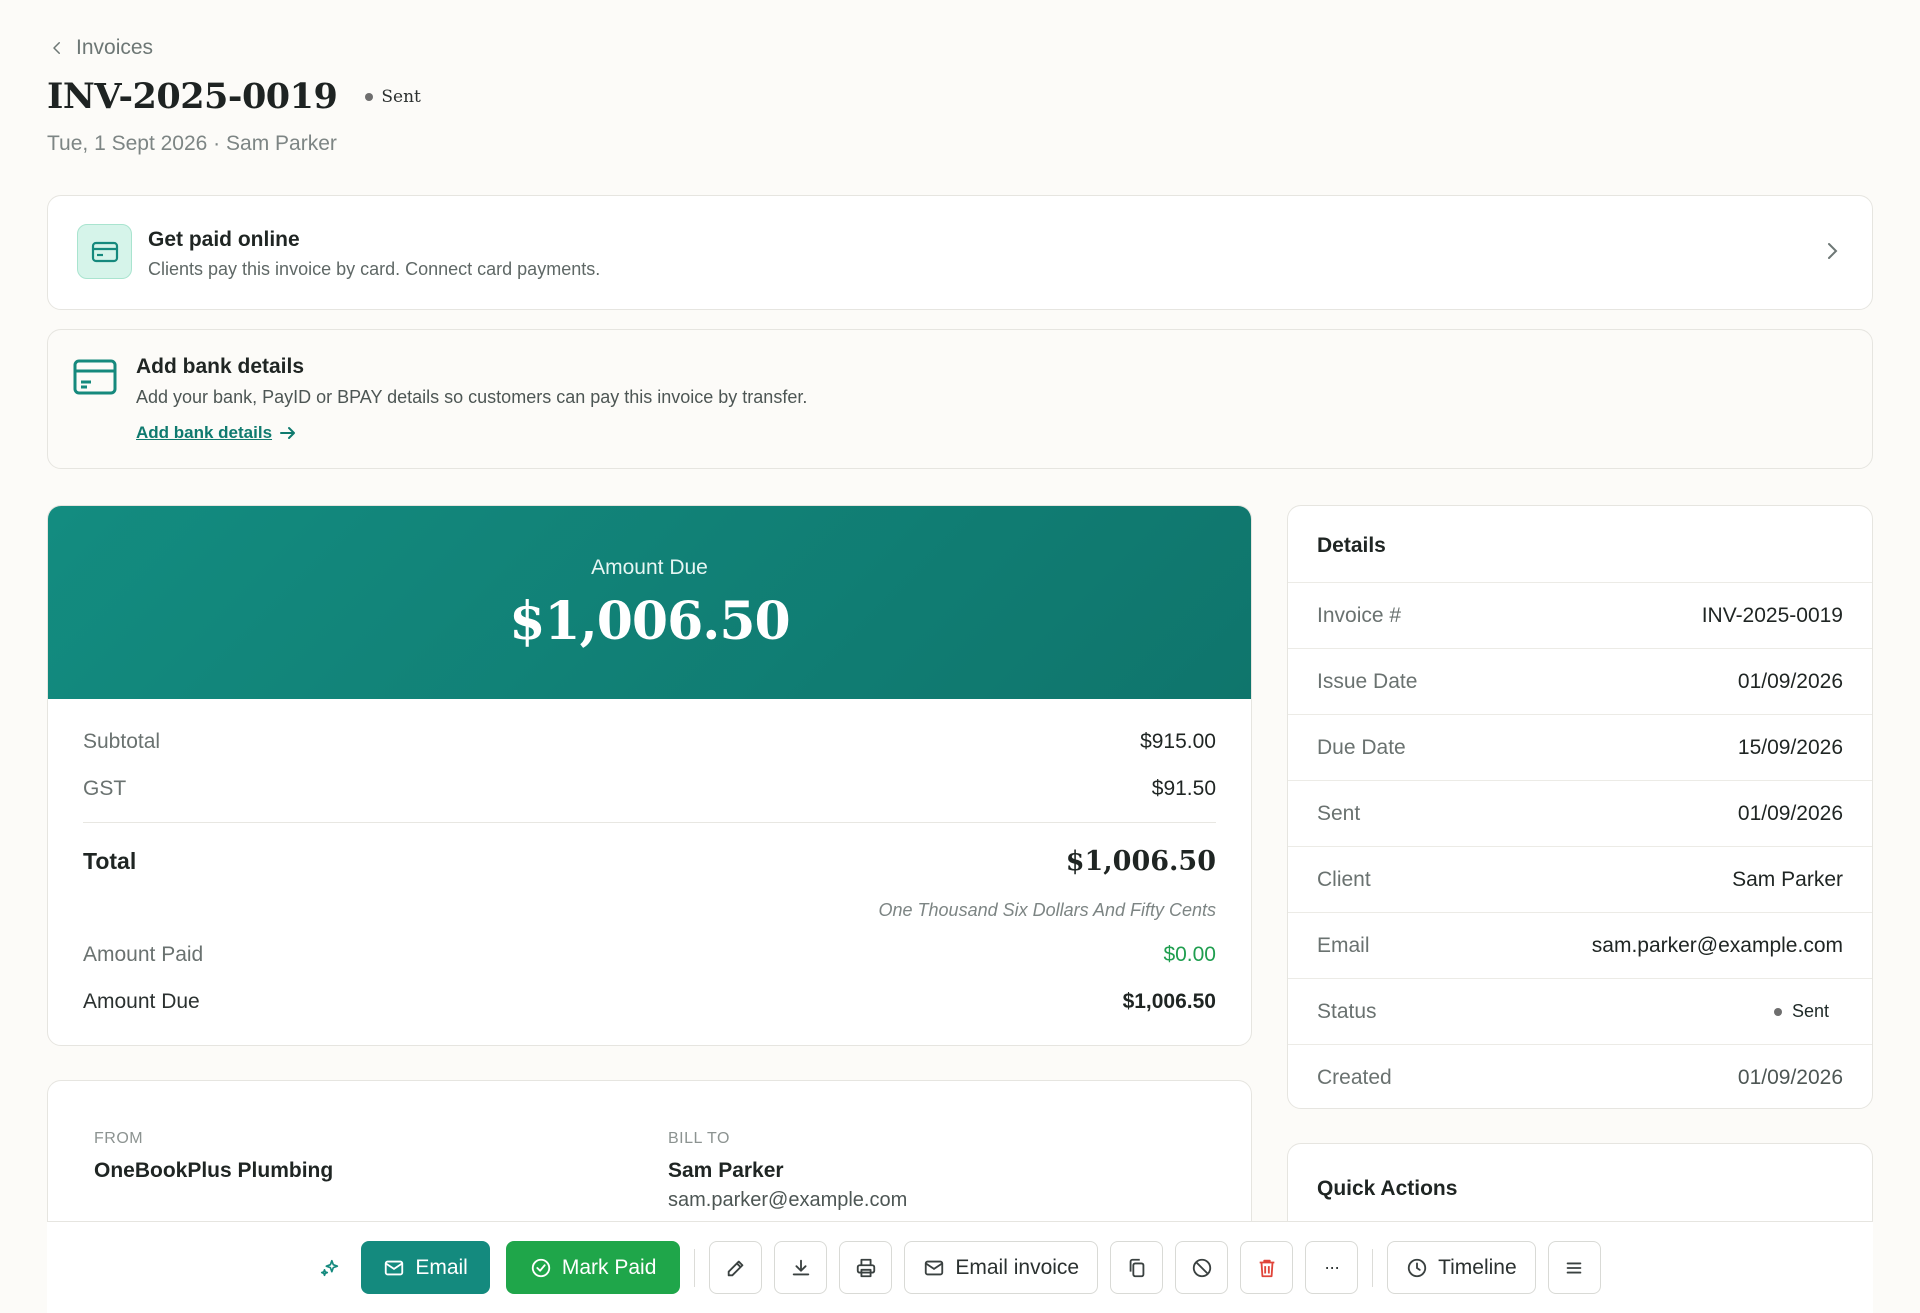 The width and height of the screenshot is (1920, 1313). Describe the element at coordinates (1580, 616) in the screenshot. I see `detail-row-invoice-number: Invoice # INV-2025-0019` at that location.